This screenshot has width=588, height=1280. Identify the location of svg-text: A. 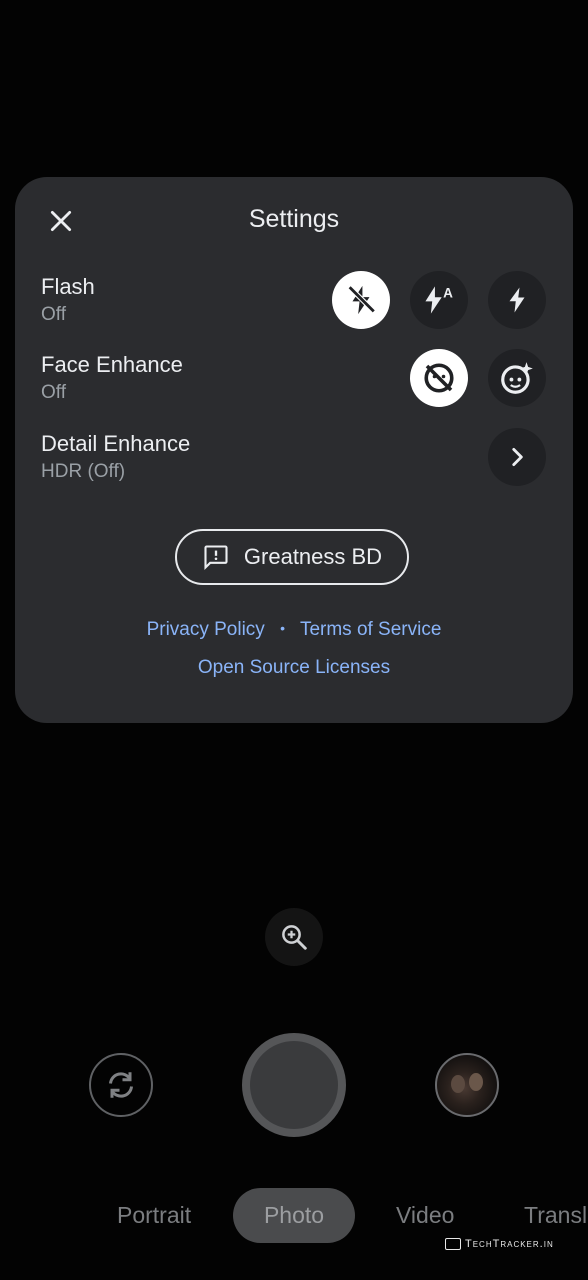
(448, 292).